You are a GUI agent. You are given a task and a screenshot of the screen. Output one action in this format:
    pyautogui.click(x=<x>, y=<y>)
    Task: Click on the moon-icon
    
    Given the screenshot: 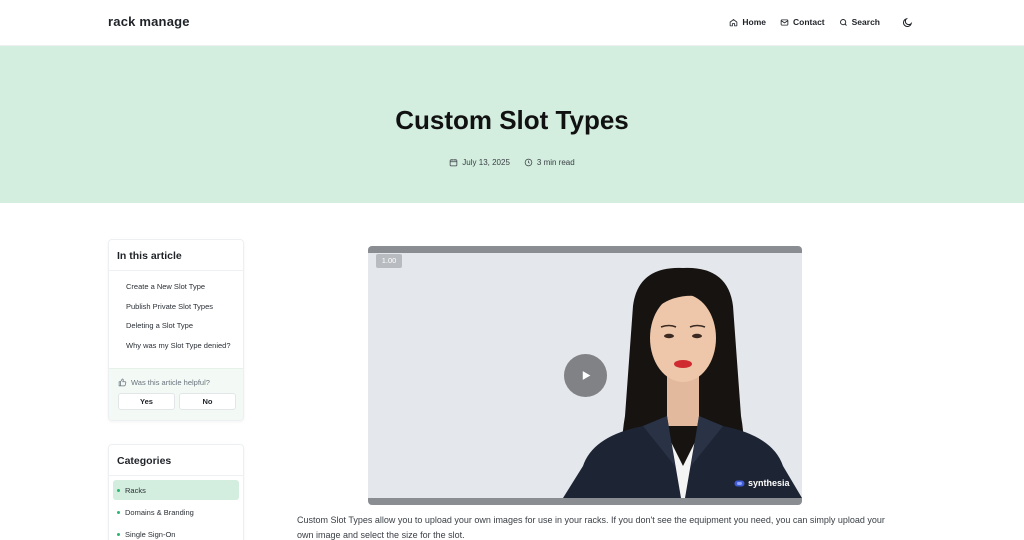 What is the action you would take?
    pyautogui.click(x=908, y=22)
    